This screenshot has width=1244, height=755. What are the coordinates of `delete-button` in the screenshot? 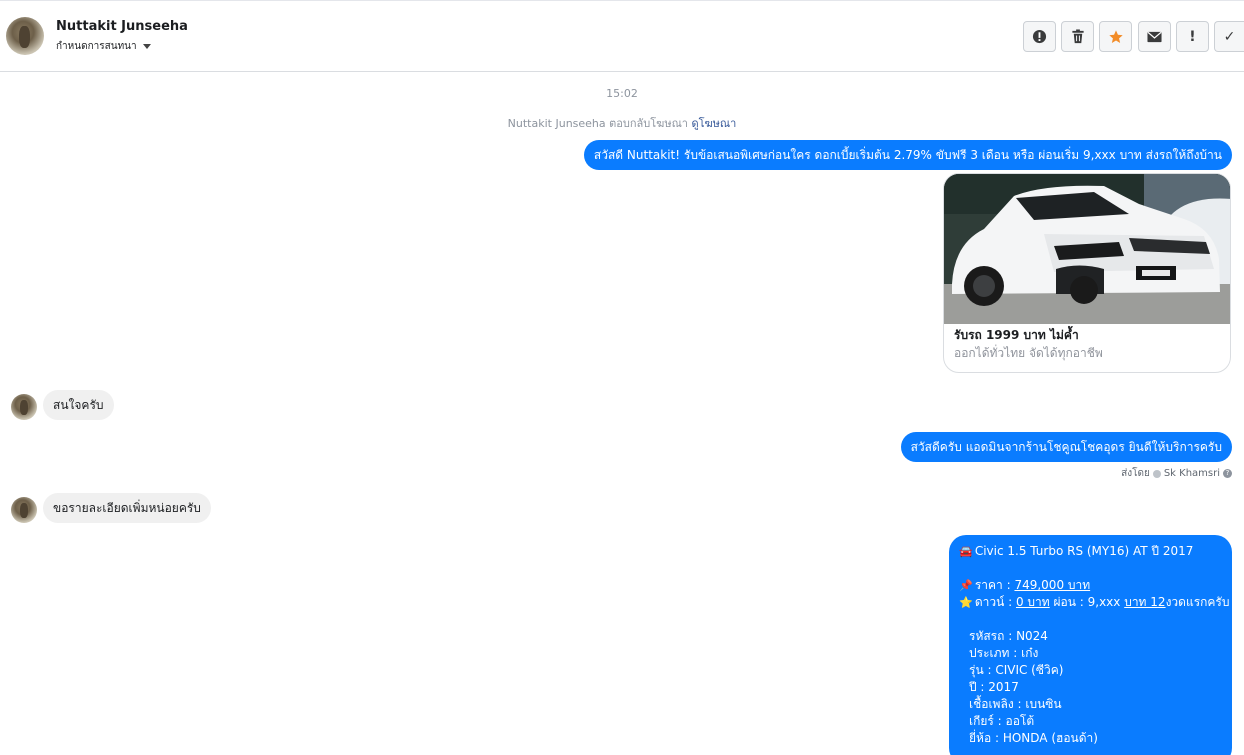 It's located at (1077, 36).